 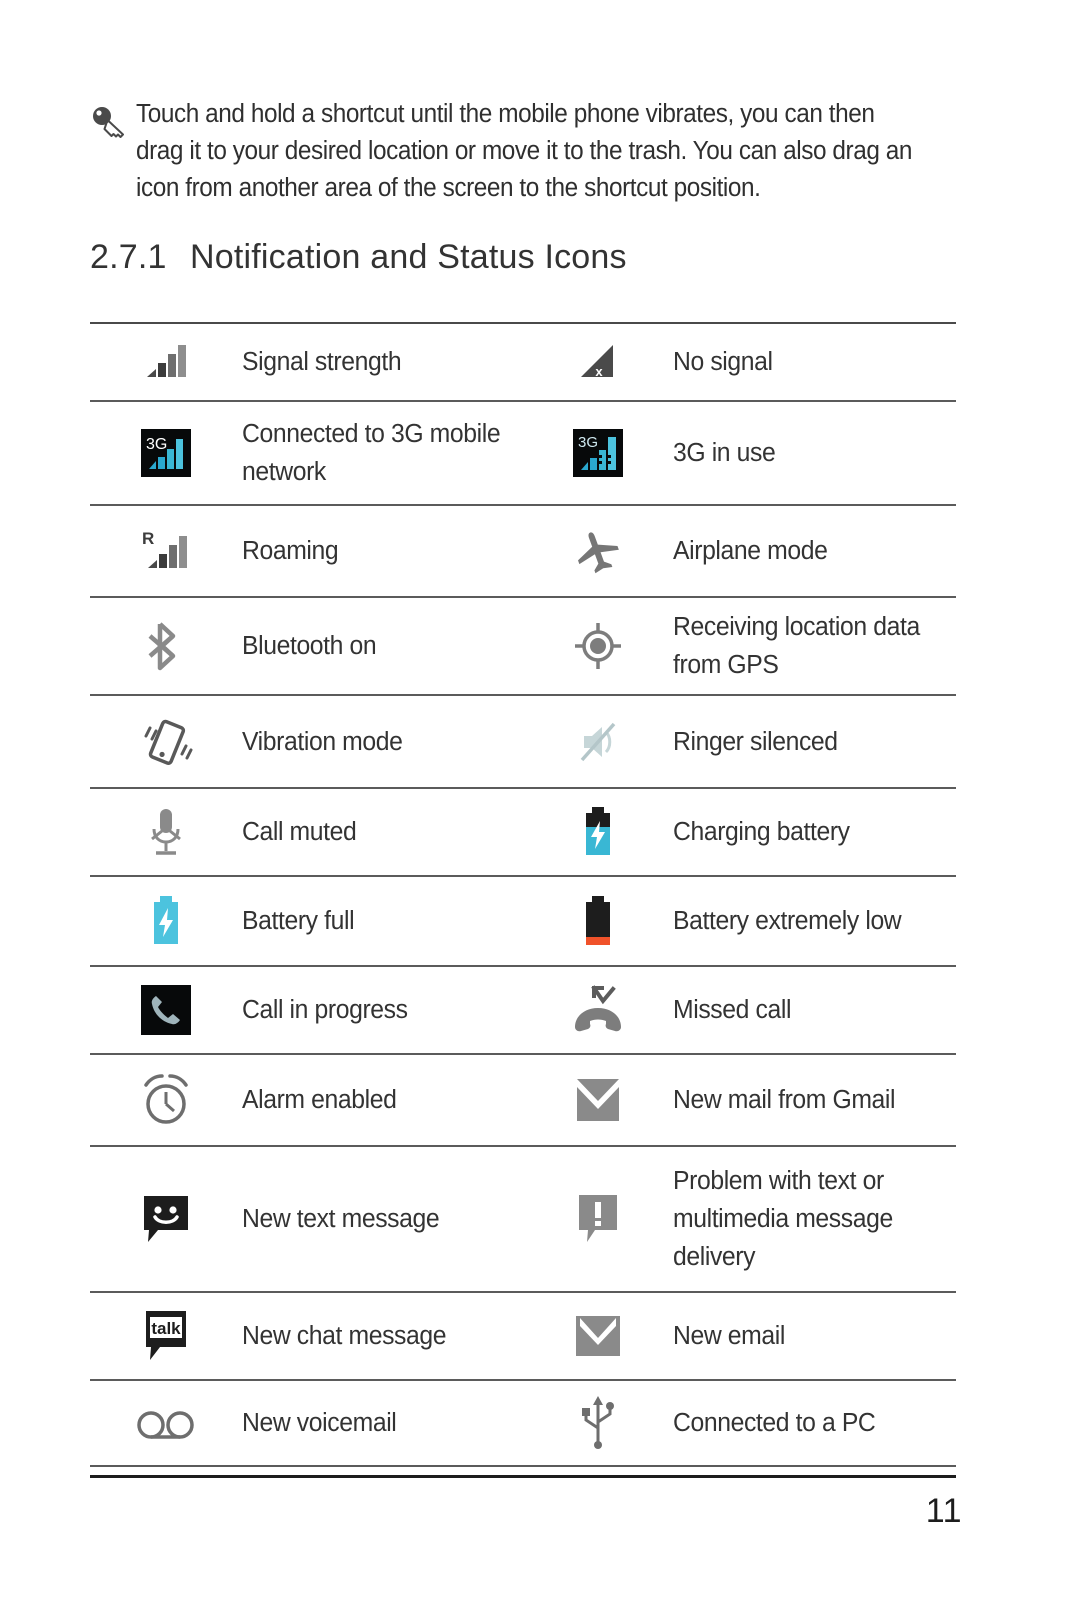 What do you see at coordinates (113, 119) in the screenshot?
I see `key-icon` at bounding box center [113, 119].